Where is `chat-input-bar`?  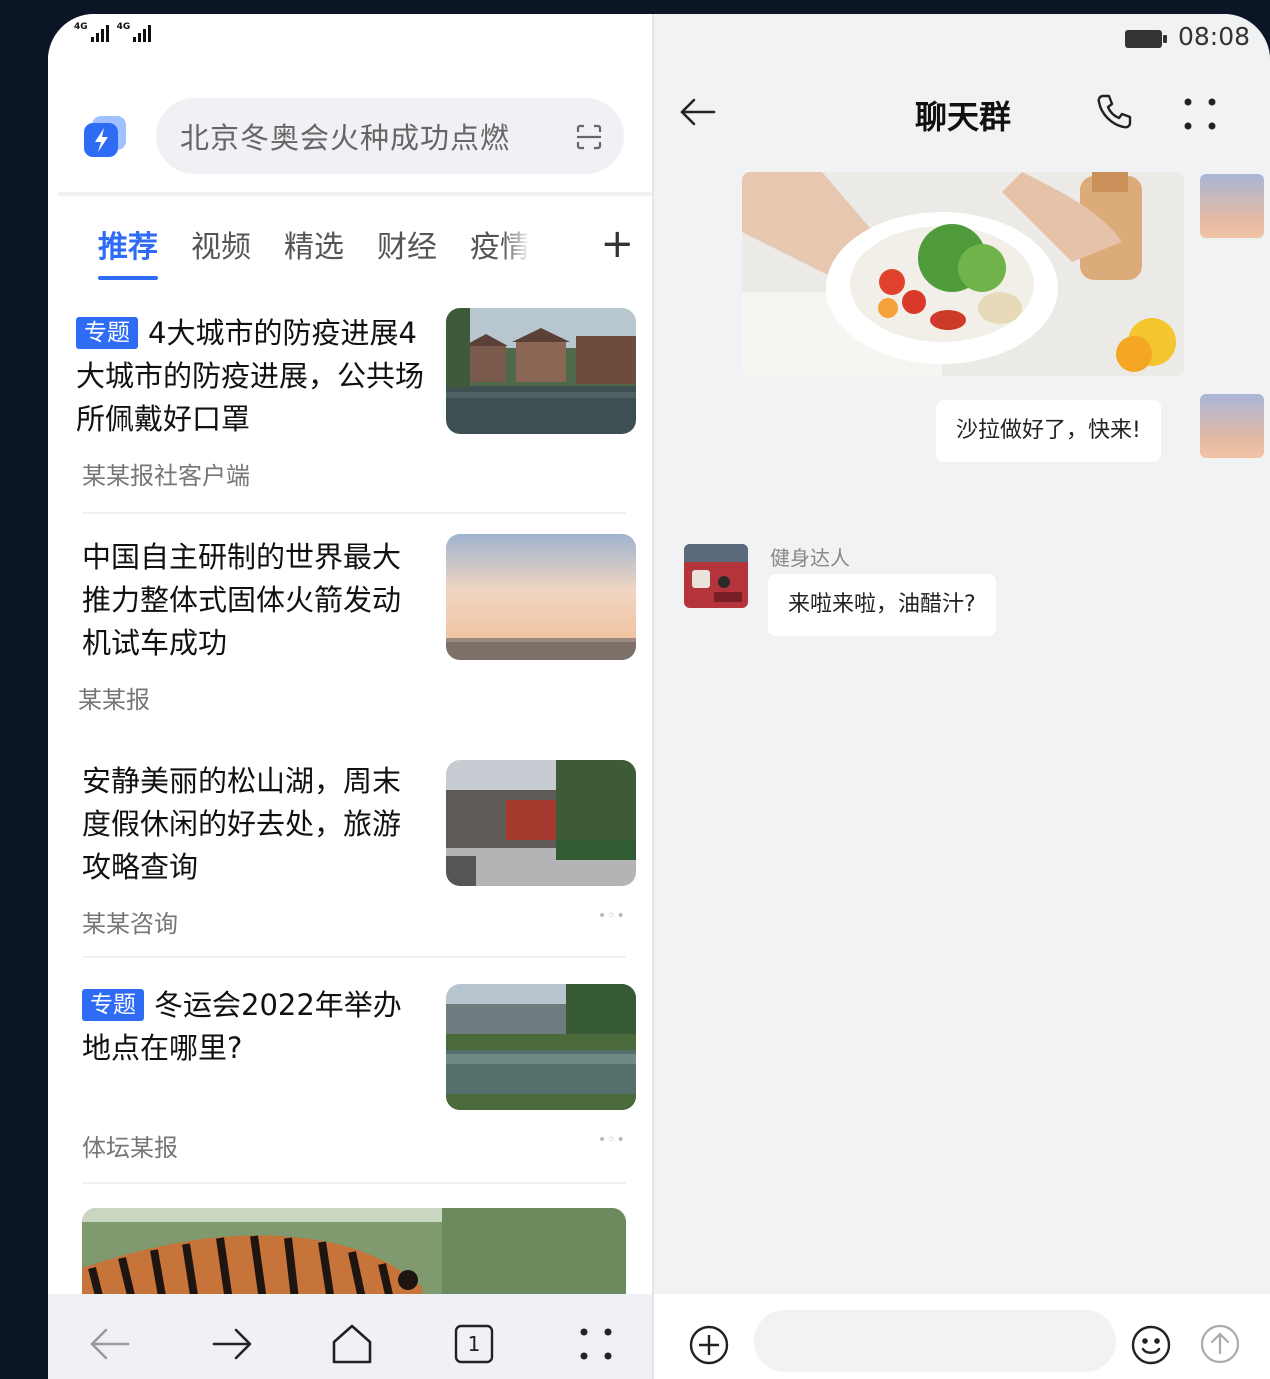 chat-input-bar is located at coordinates (962, 1336).